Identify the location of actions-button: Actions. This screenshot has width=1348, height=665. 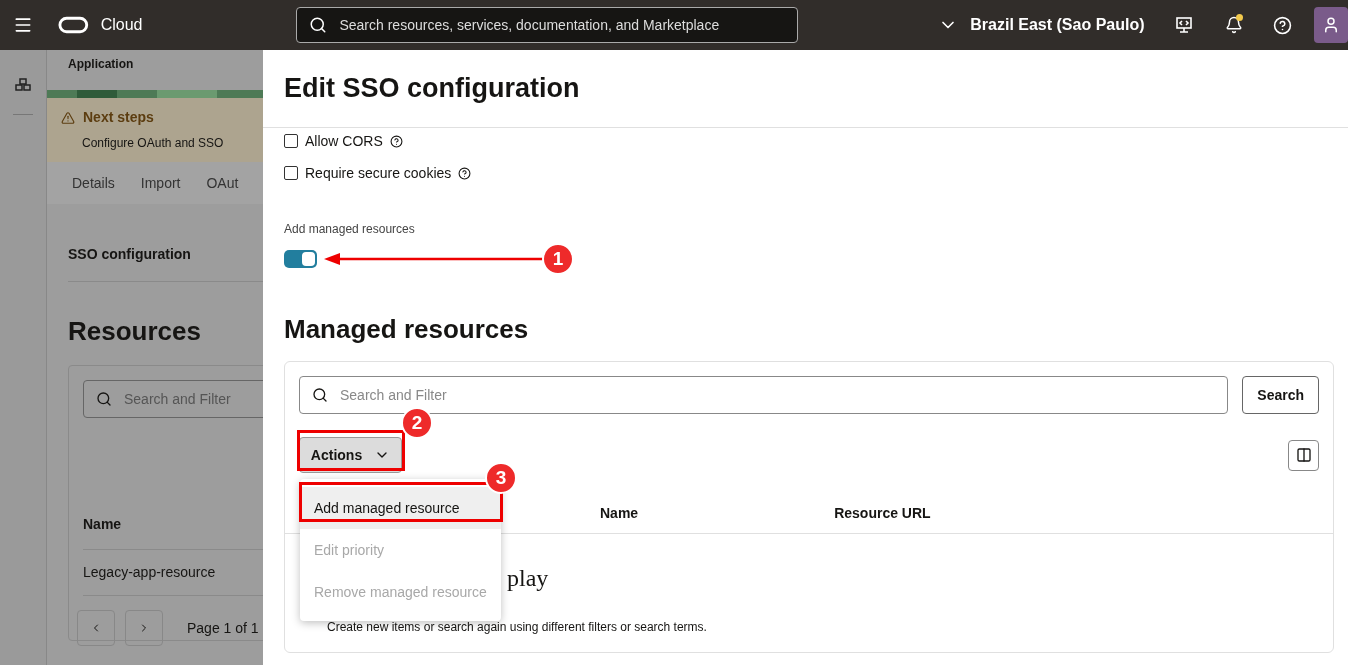
(350, 455).